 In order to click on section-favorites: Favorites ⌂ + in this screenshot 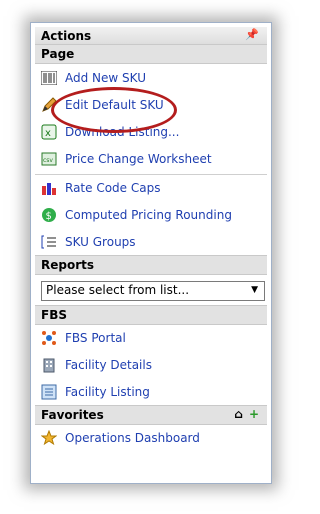, I will do `click(151, 415)`.